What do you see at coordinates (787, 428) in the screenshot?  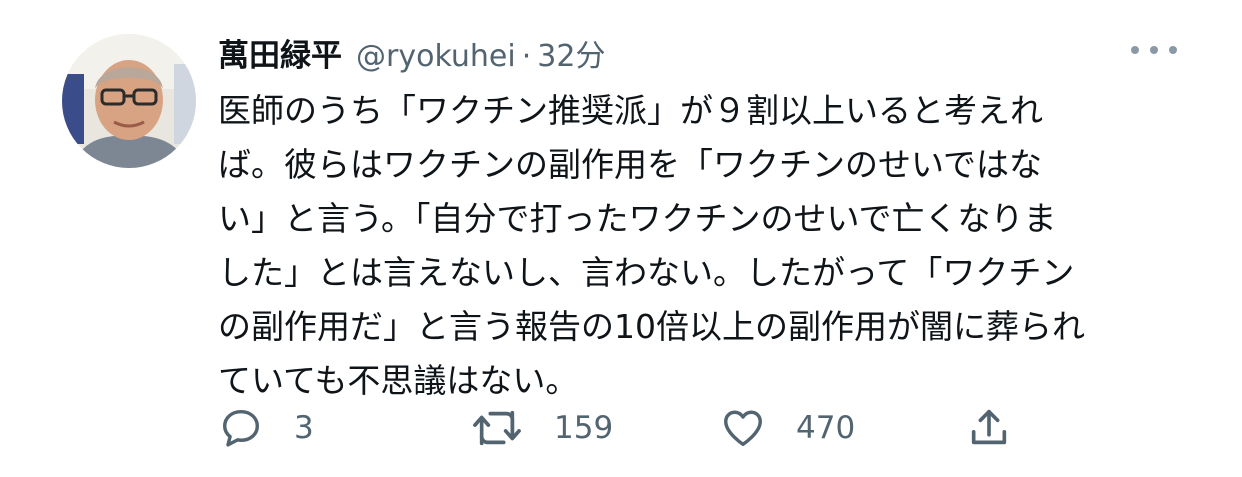 I see `like-button: 470` at bounding box center [787, 428].